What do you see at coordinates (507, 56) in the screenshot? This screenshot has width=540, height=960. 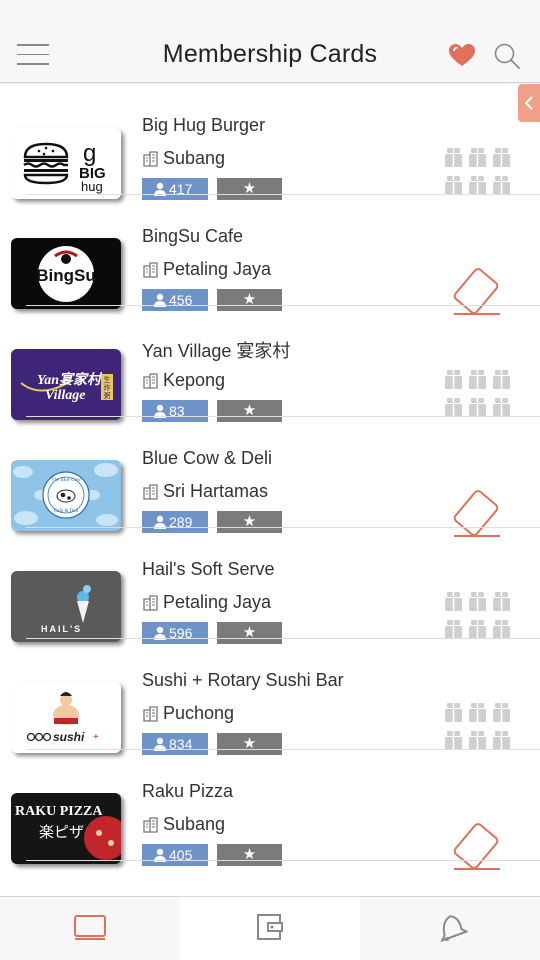 I see `search-icon` at bounding box center [507, 56].